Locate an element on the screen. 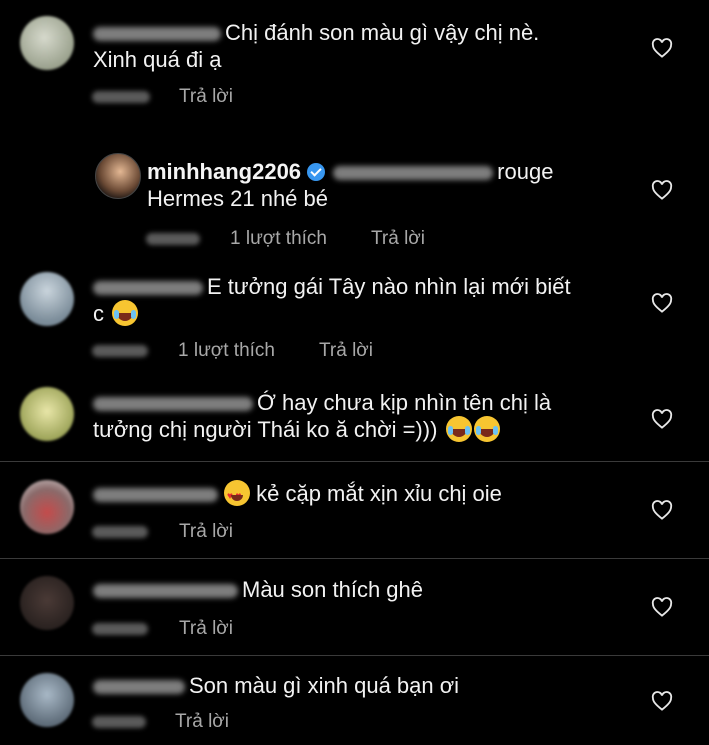 Image resolution: width=709 pixels, height=745 pixels. comment-text: kẻ cặp mắt xịn xỉu chị oie is located at coordinates (297, 495).